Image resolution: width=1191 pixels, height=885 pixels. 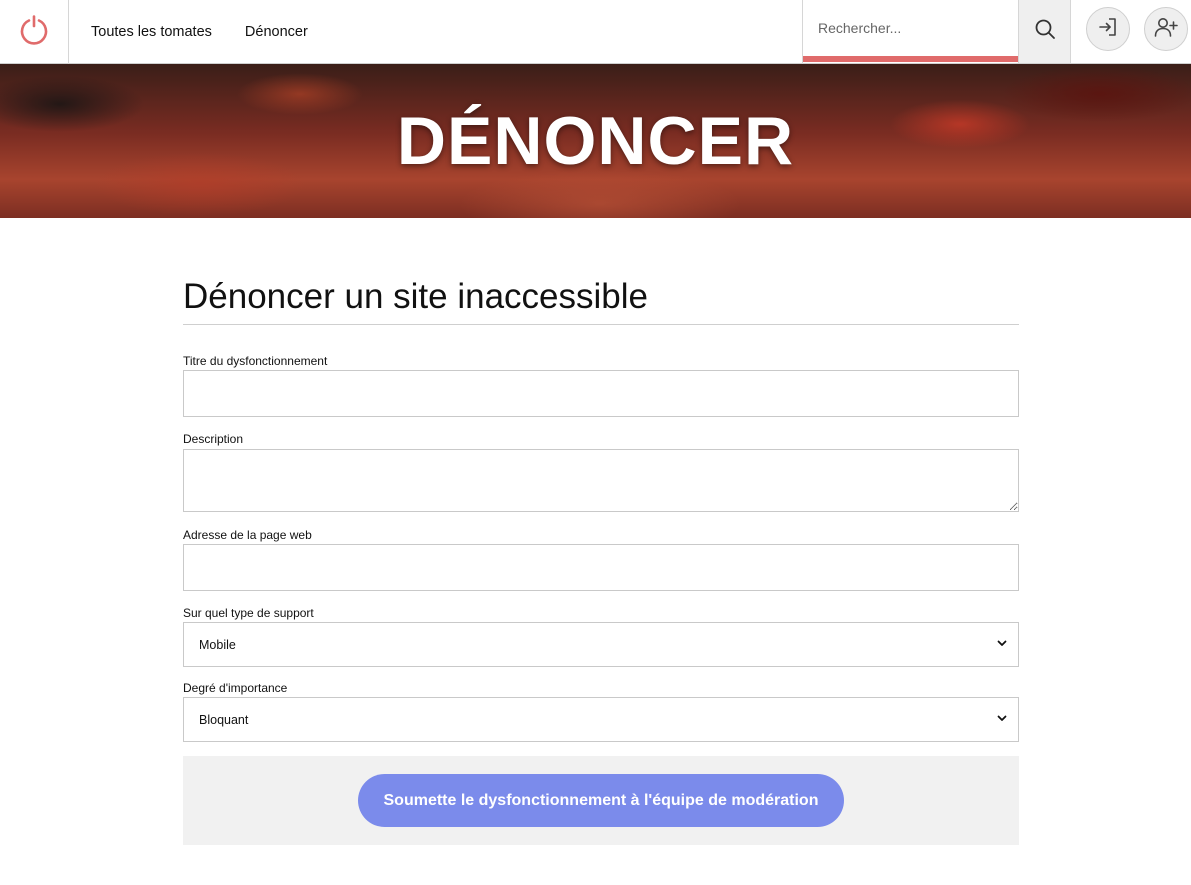 I want to click on support-select: Mobile, so click(x=601, y=644).